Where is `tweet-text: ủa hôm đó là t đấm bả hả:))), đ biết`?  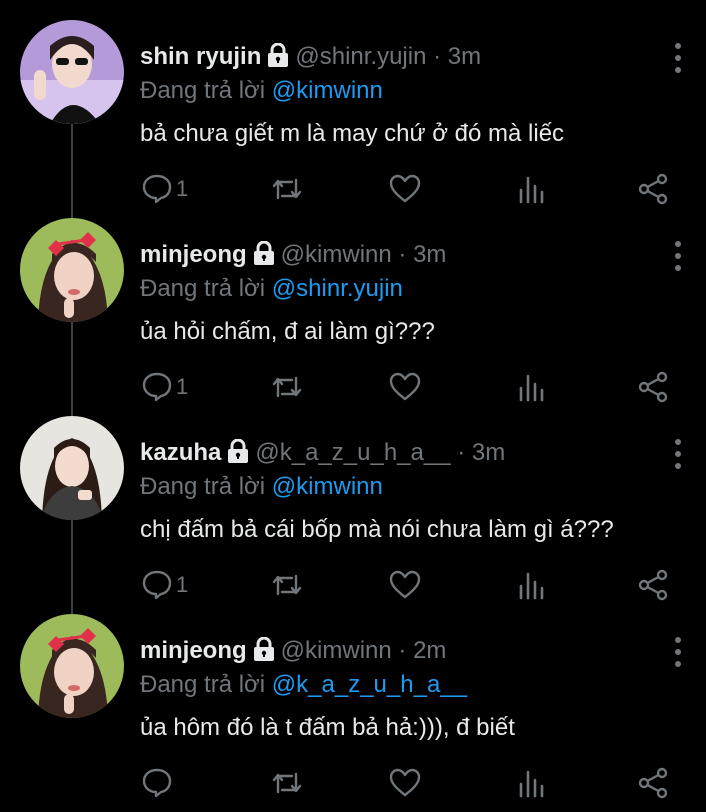 tweet-text: ủa hôm đó là t đấm bả hả:))), đ biết is located at coordinates (327, 727).